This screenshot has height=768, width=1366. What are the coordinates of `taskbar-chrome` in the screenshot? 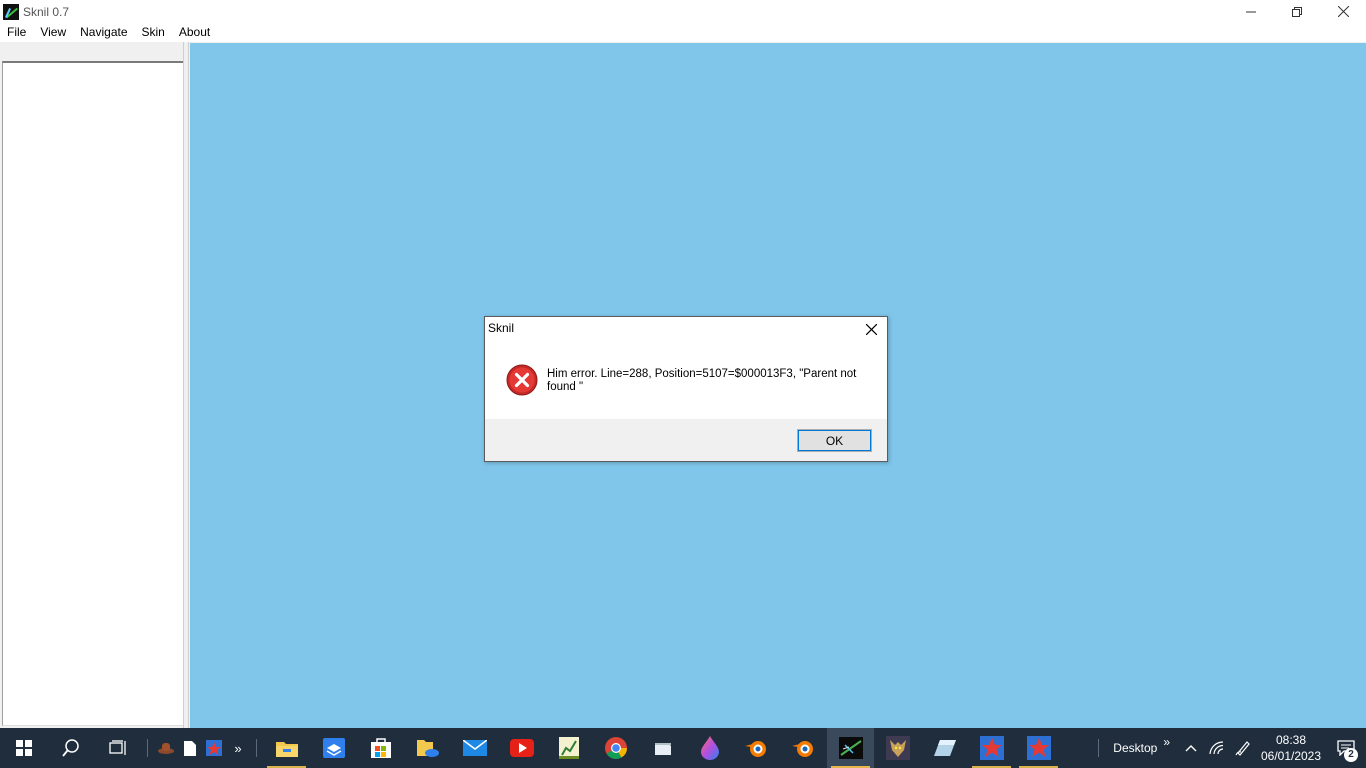 It's located at (615, 748).